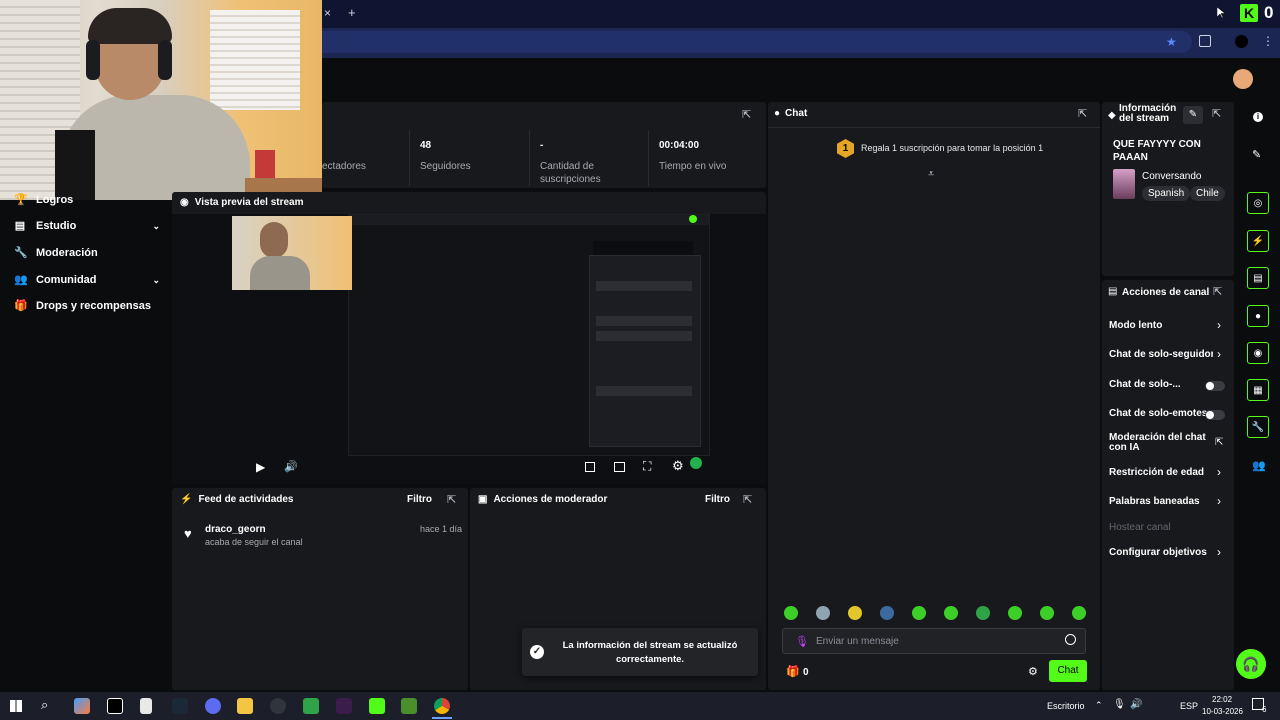 The image size is (1280, 720). I want to click on collapse-arrow-icon: ⩡, so click(931, 174).